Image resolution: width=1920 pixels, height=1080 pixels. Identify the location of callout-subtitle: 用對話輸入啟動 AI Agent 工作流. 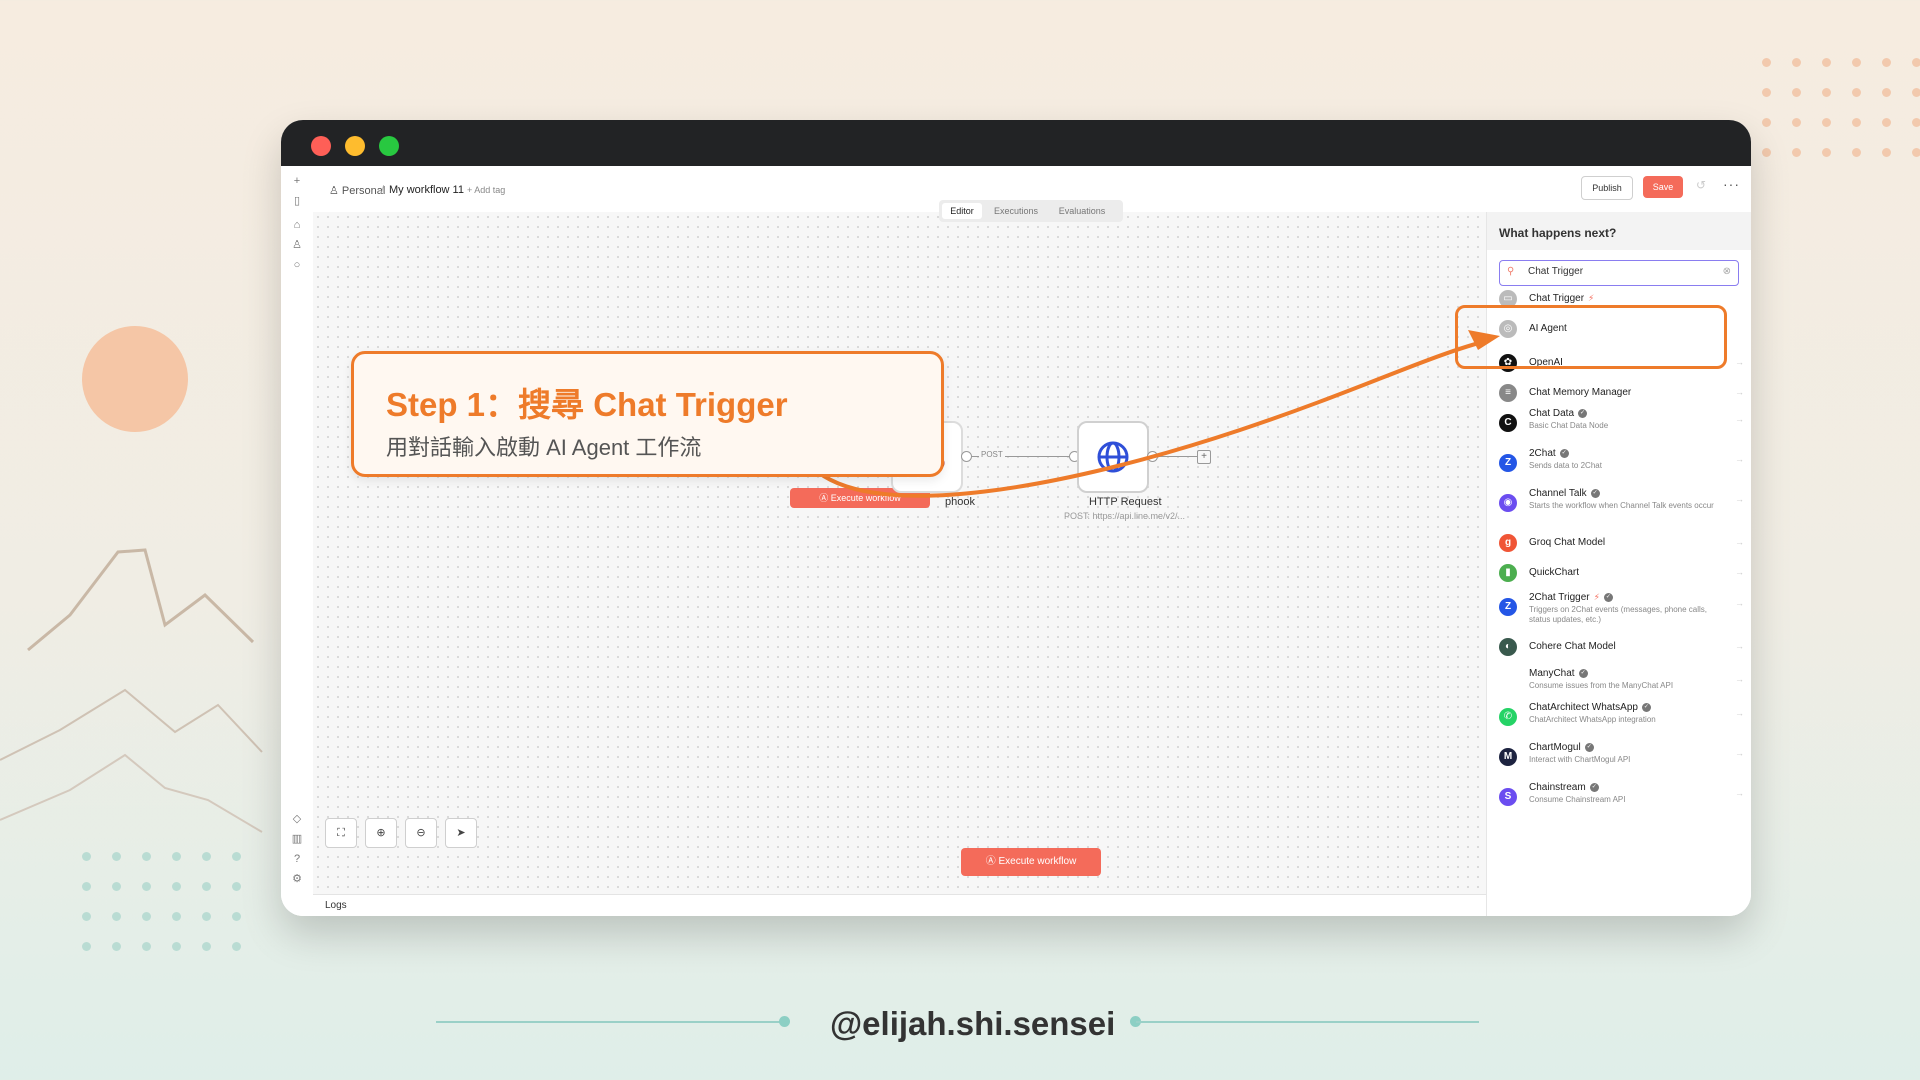
(544, 447).